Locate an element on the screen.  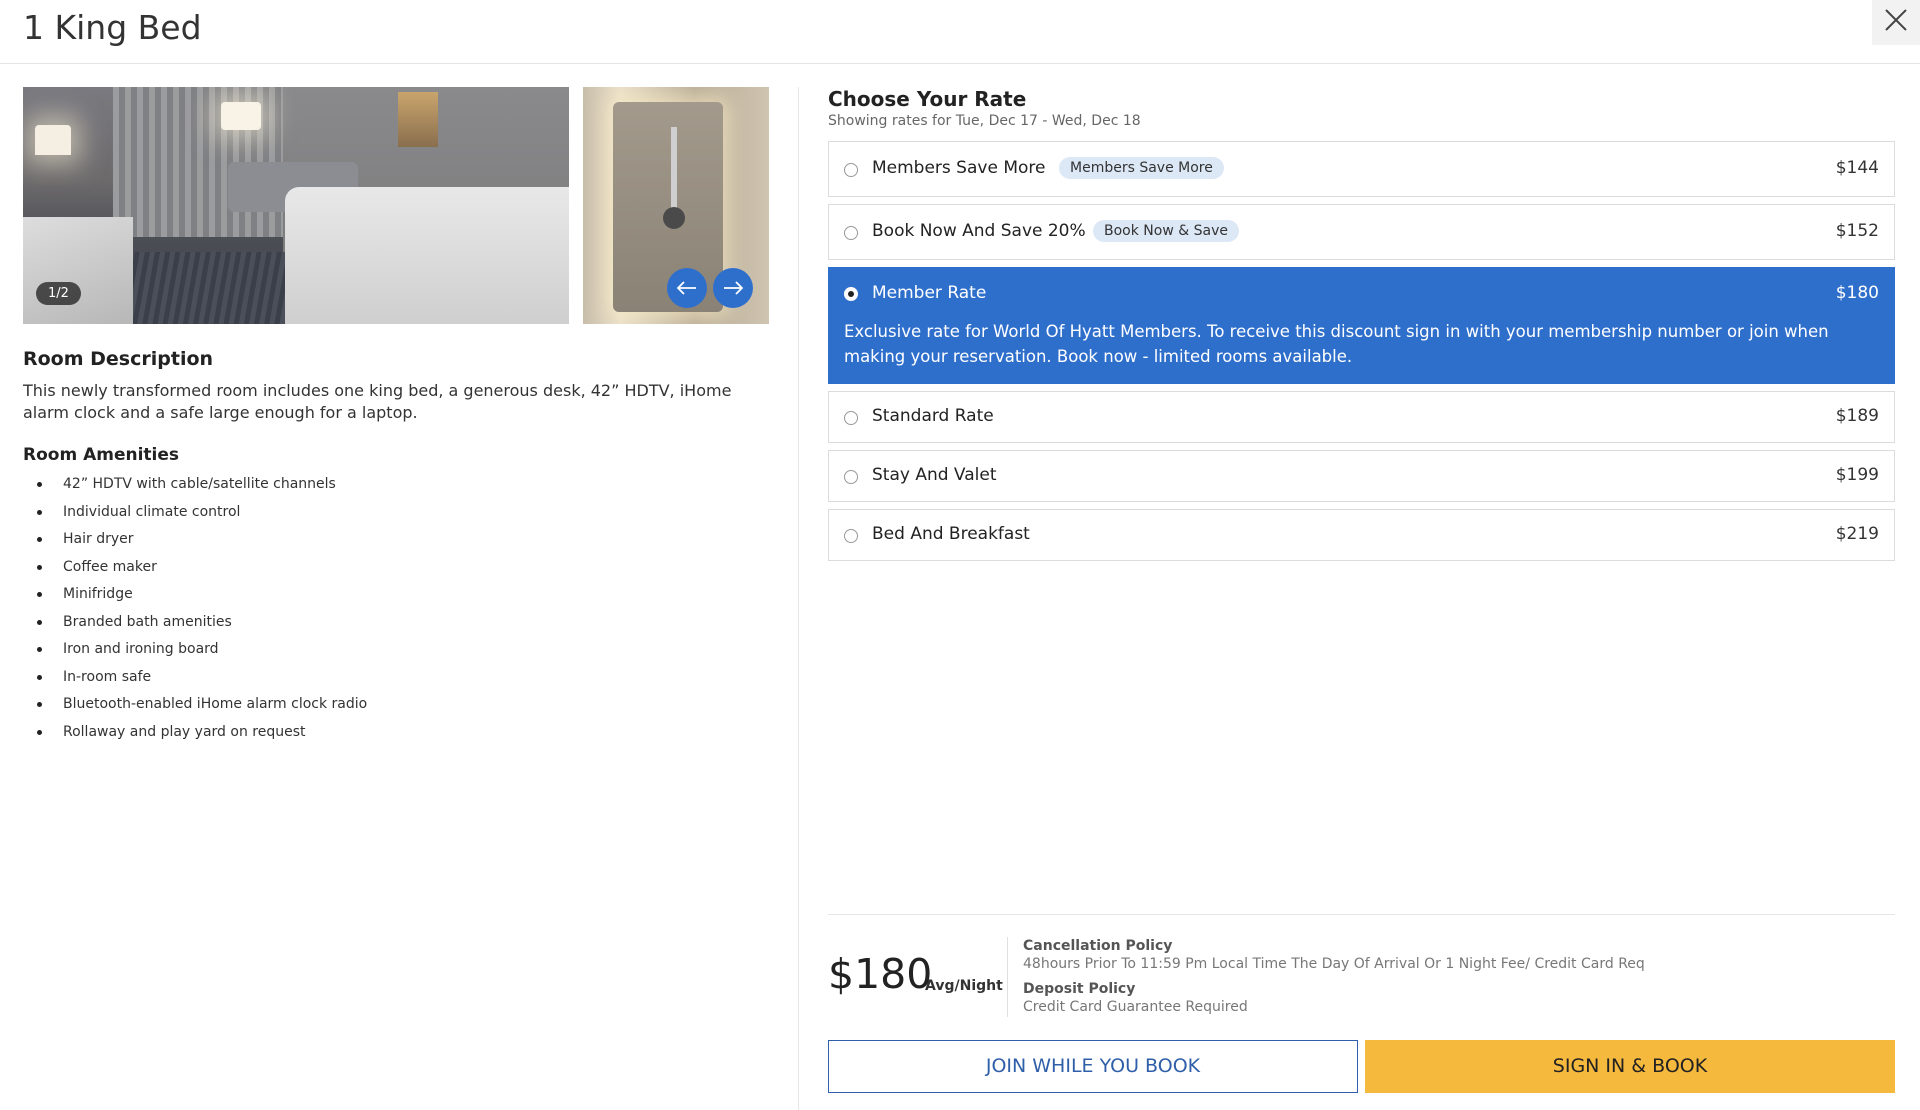
sign-in-and-book-button: SIGN IN & BOOK is located at coordinates (1630, 1066).